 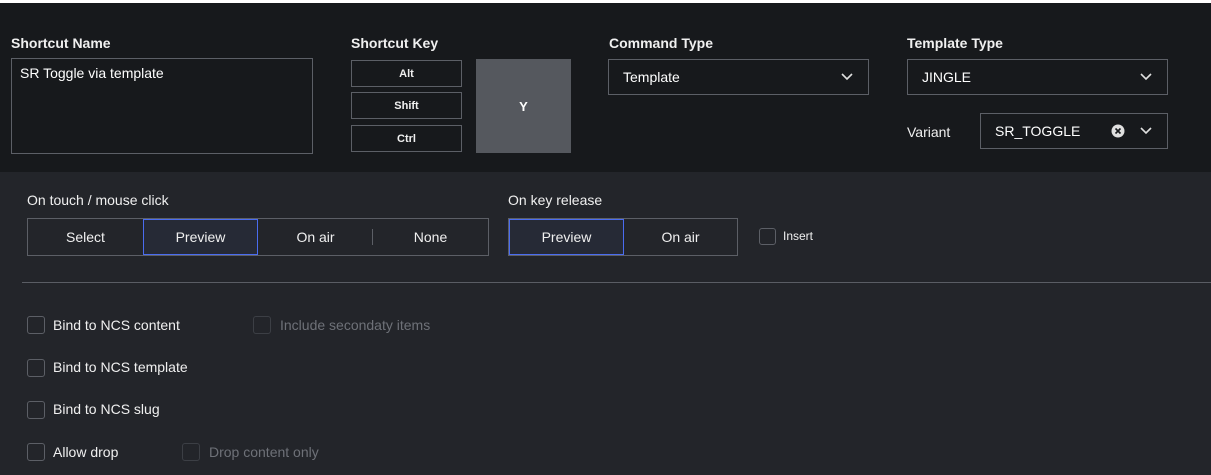 What do you see at coordinates (680, 237) in the screenshot?
I see `key-release-on-air-button: On air` at bounding box center [680, 237].